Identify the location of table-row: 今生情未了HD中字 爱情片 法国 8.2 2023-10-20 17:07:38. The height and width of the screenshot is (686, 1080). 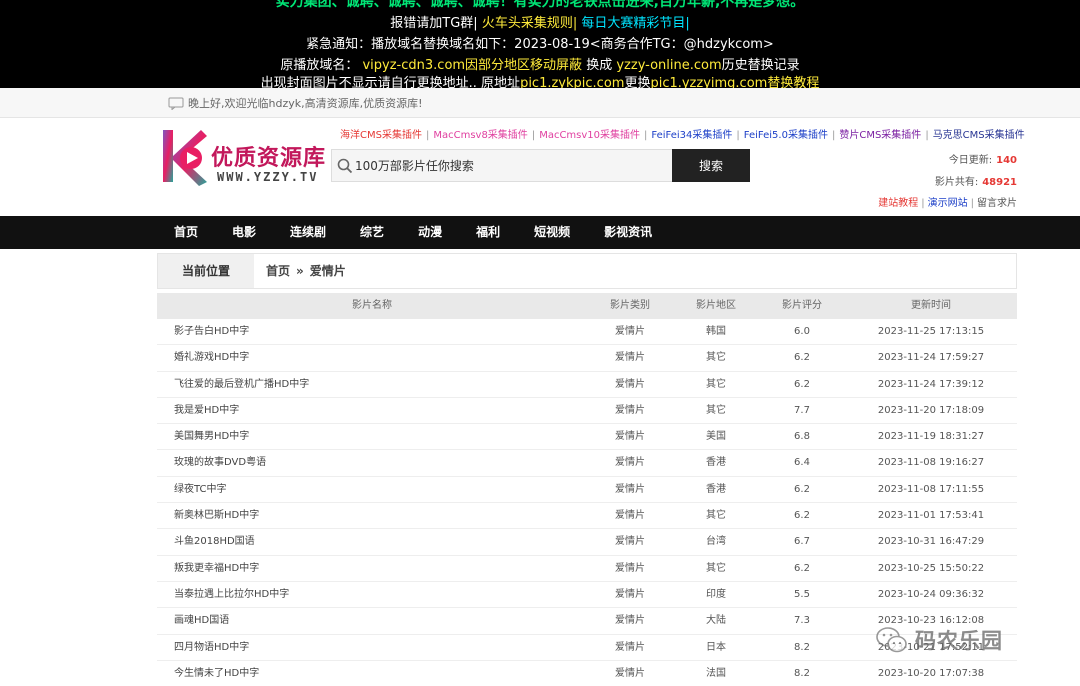
(587, 673).